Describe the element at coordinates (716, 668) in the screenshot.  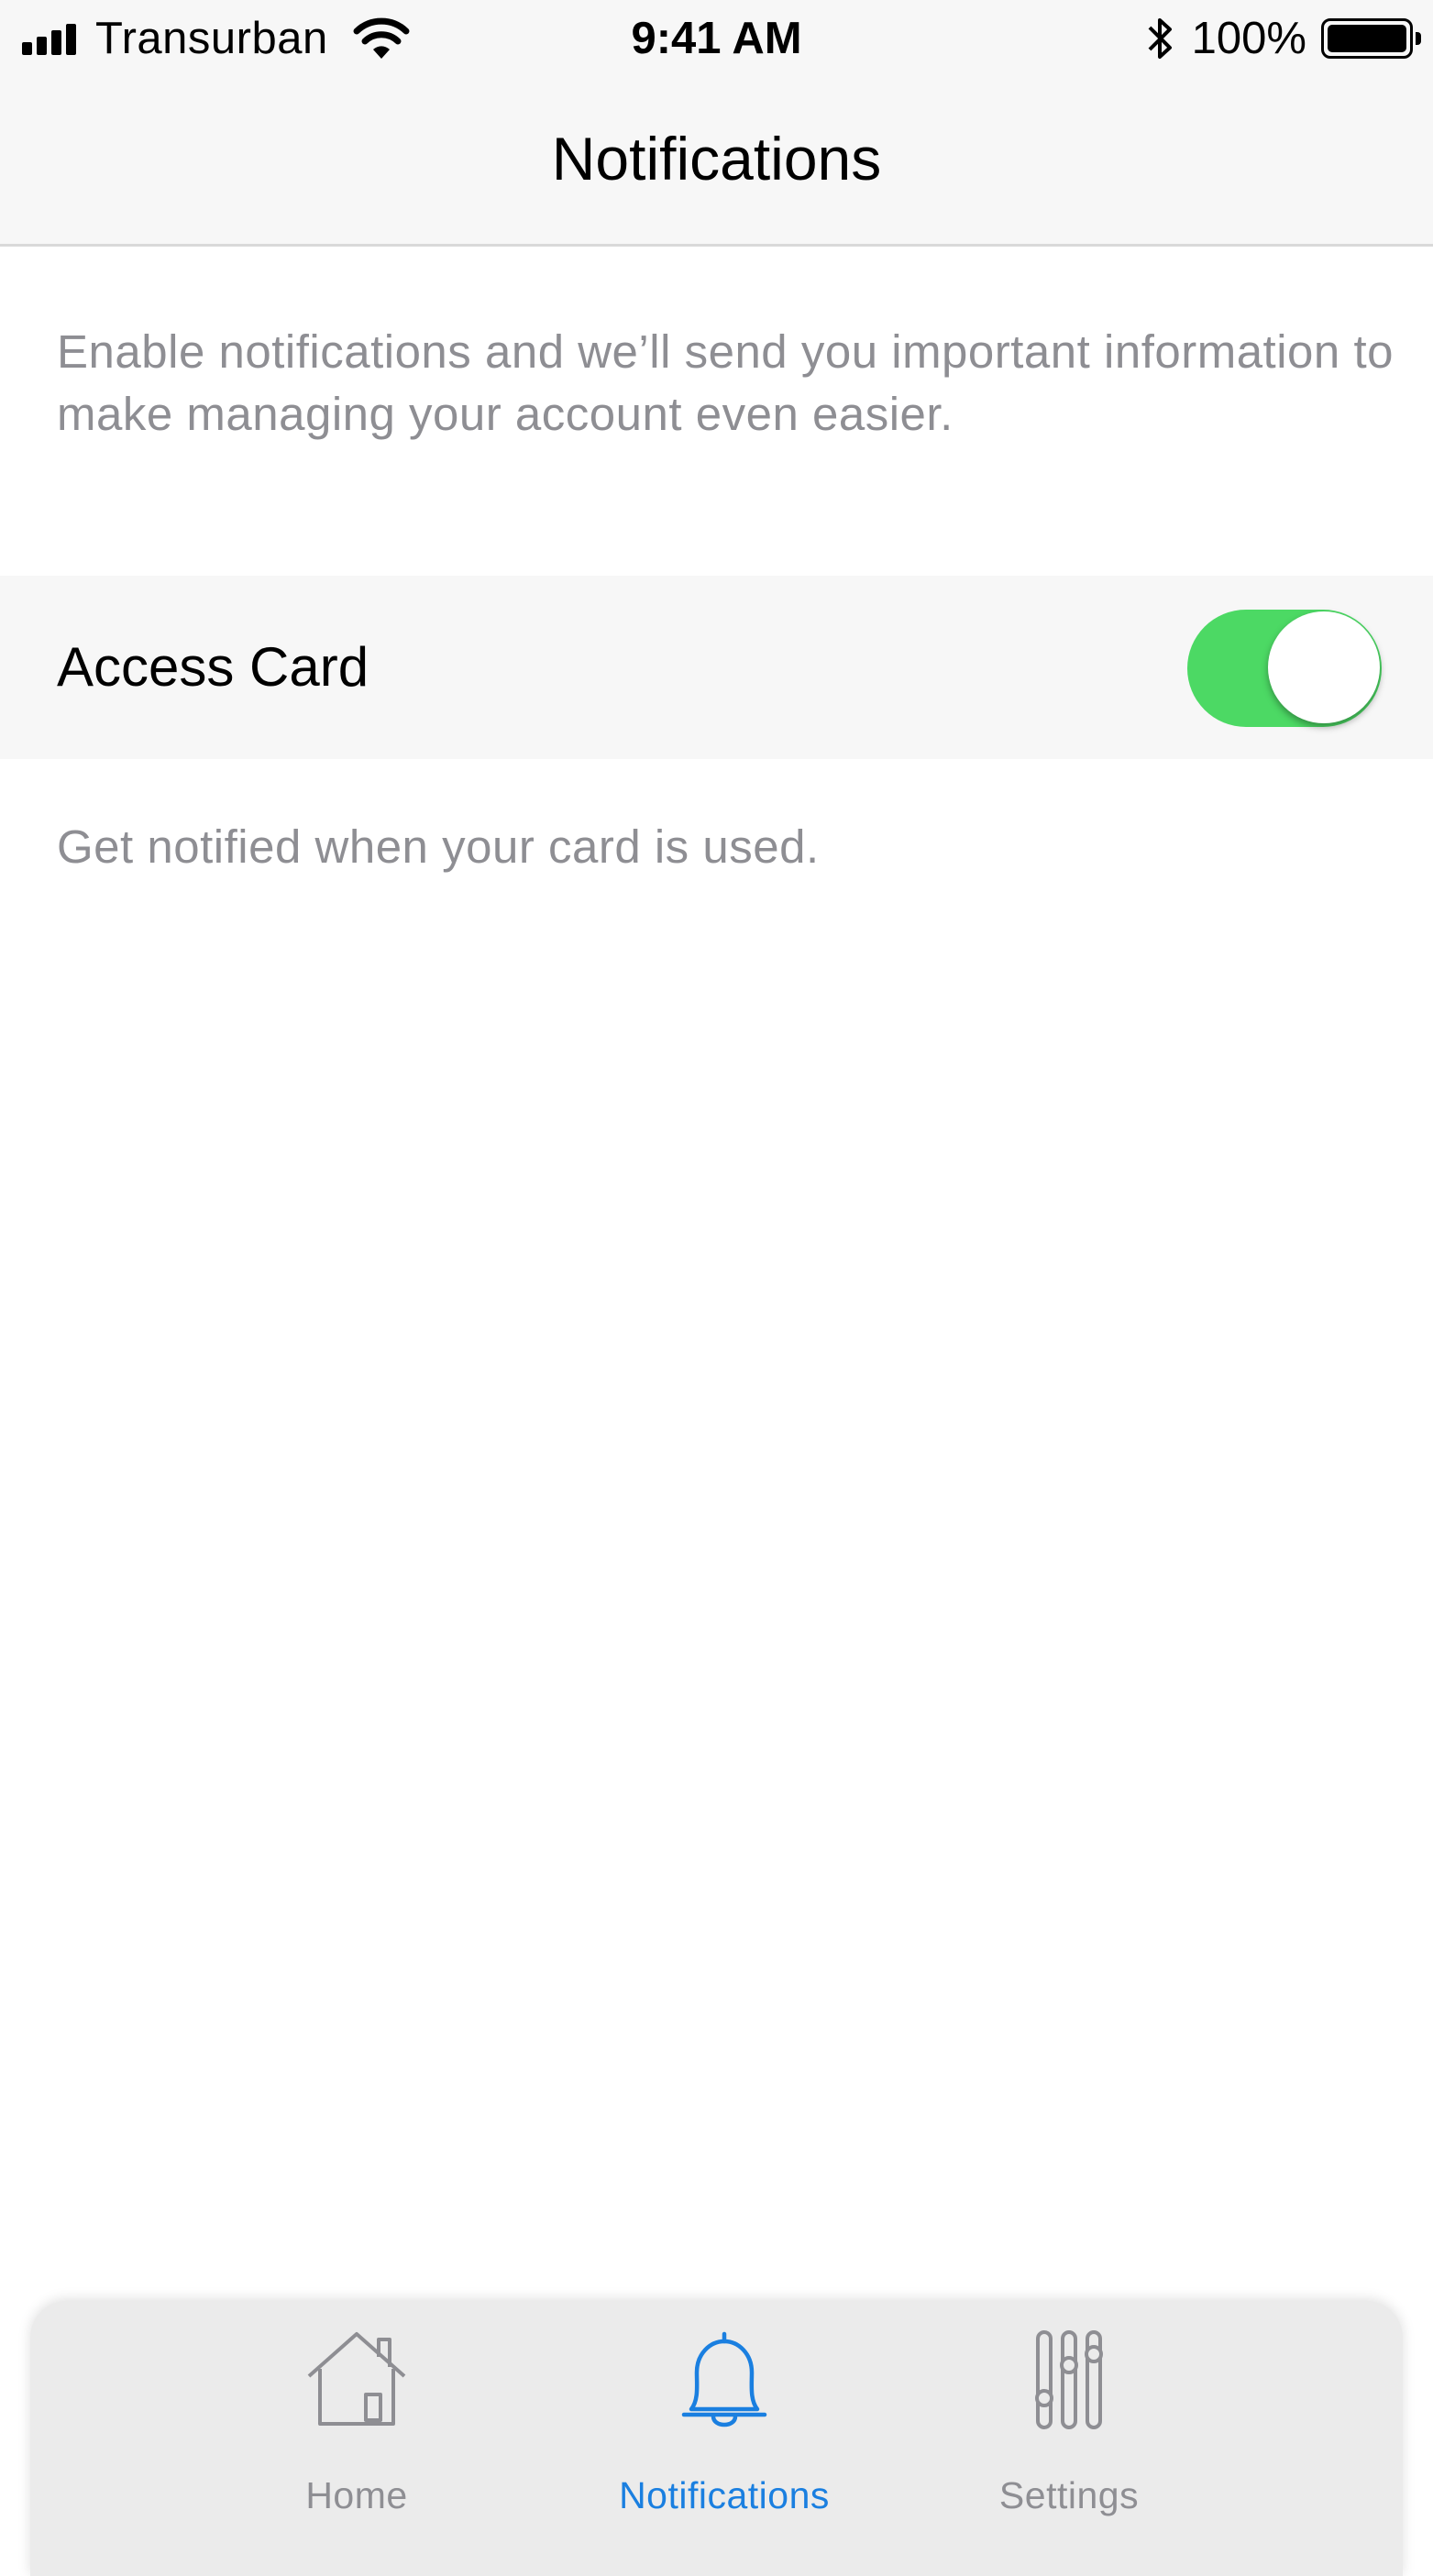
I see `setting-row-access-card: Access Card` at that location.